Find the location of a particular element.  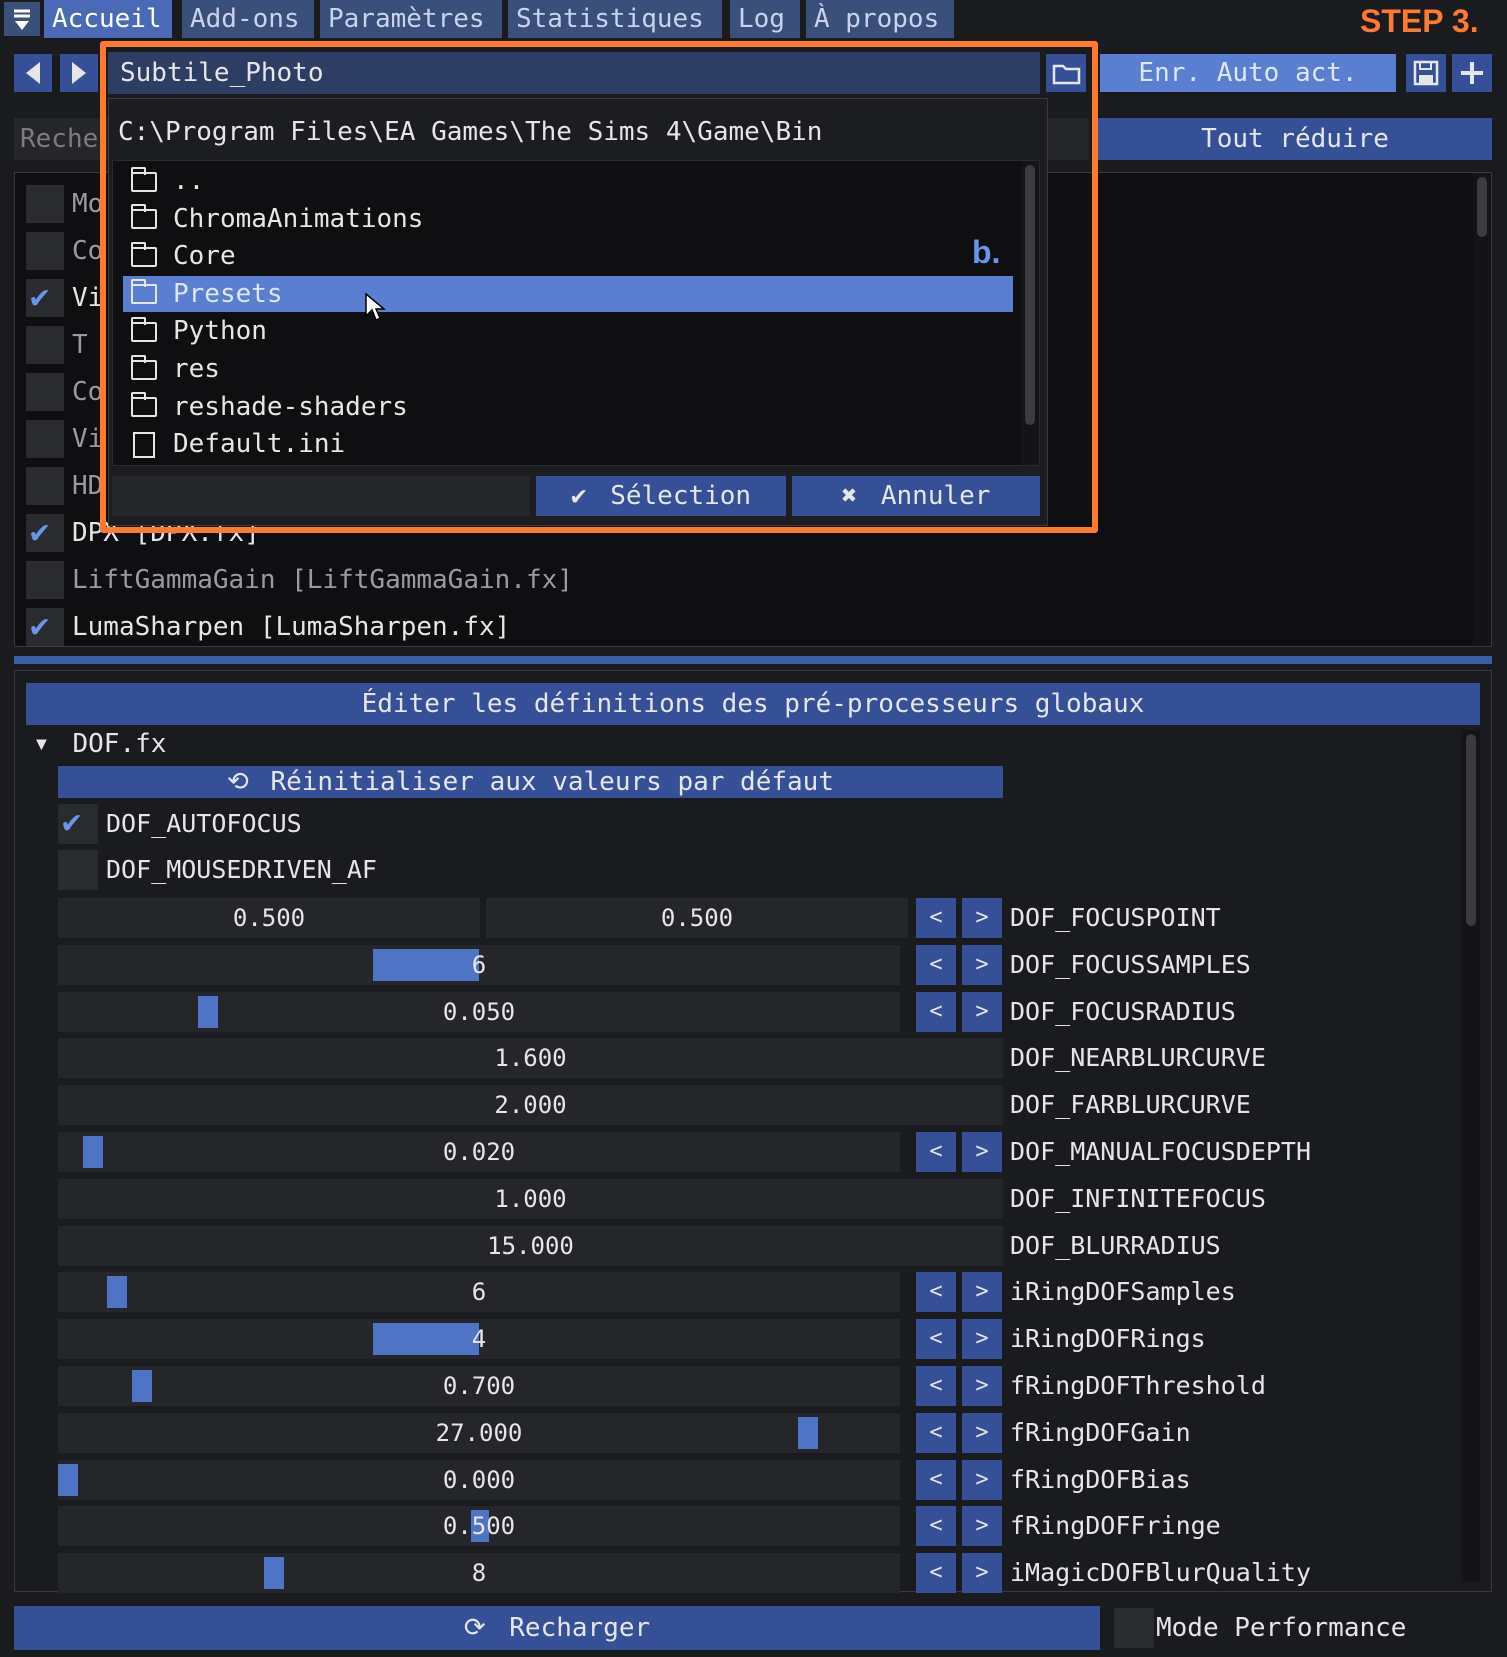

param-slider: 4 is located at coordinates (479, 1339).